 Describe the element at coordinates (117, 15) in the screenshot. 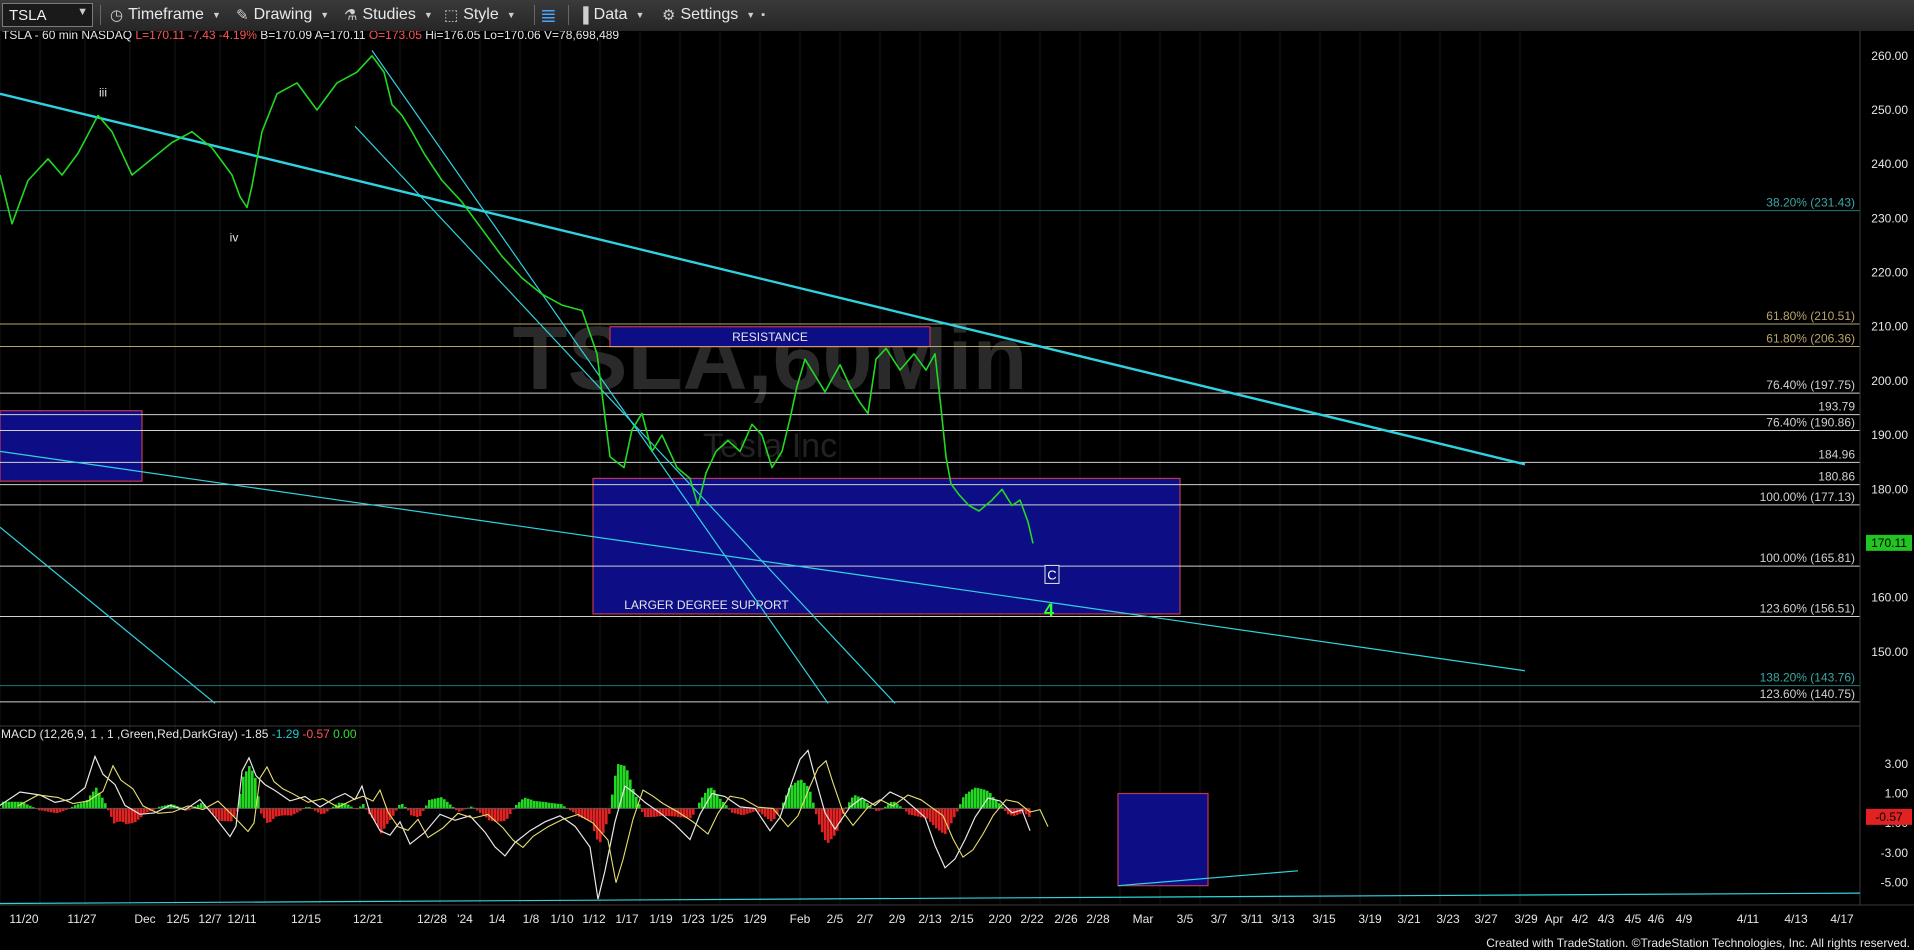

I see `clock-icon: ◷` at that location.